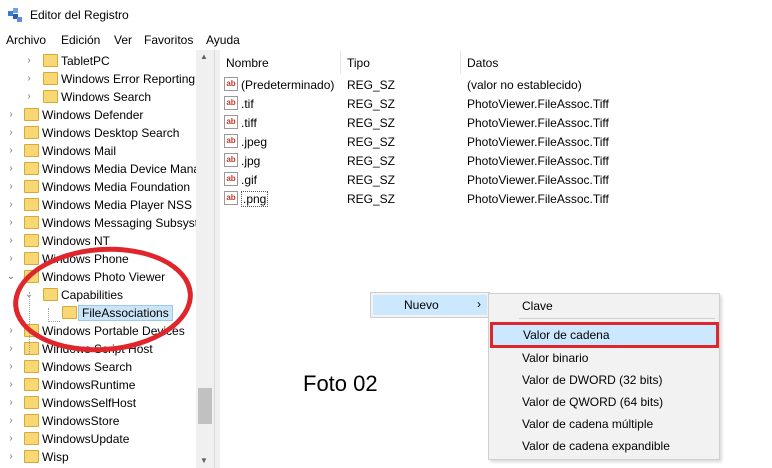  I want to click on tree-node: › Windows Phone, so click(107, 259).